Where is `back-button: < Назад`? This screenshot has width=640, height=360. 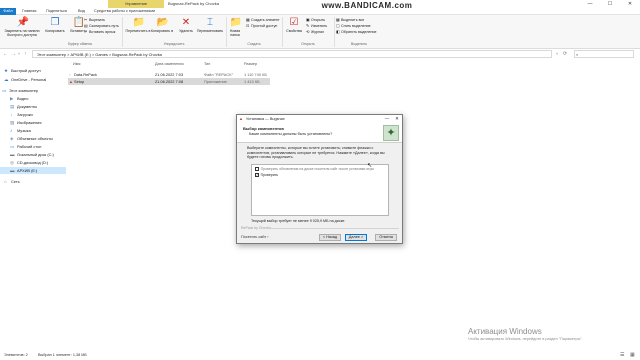 back-button: < Назад is located at coordinates (330, 237).